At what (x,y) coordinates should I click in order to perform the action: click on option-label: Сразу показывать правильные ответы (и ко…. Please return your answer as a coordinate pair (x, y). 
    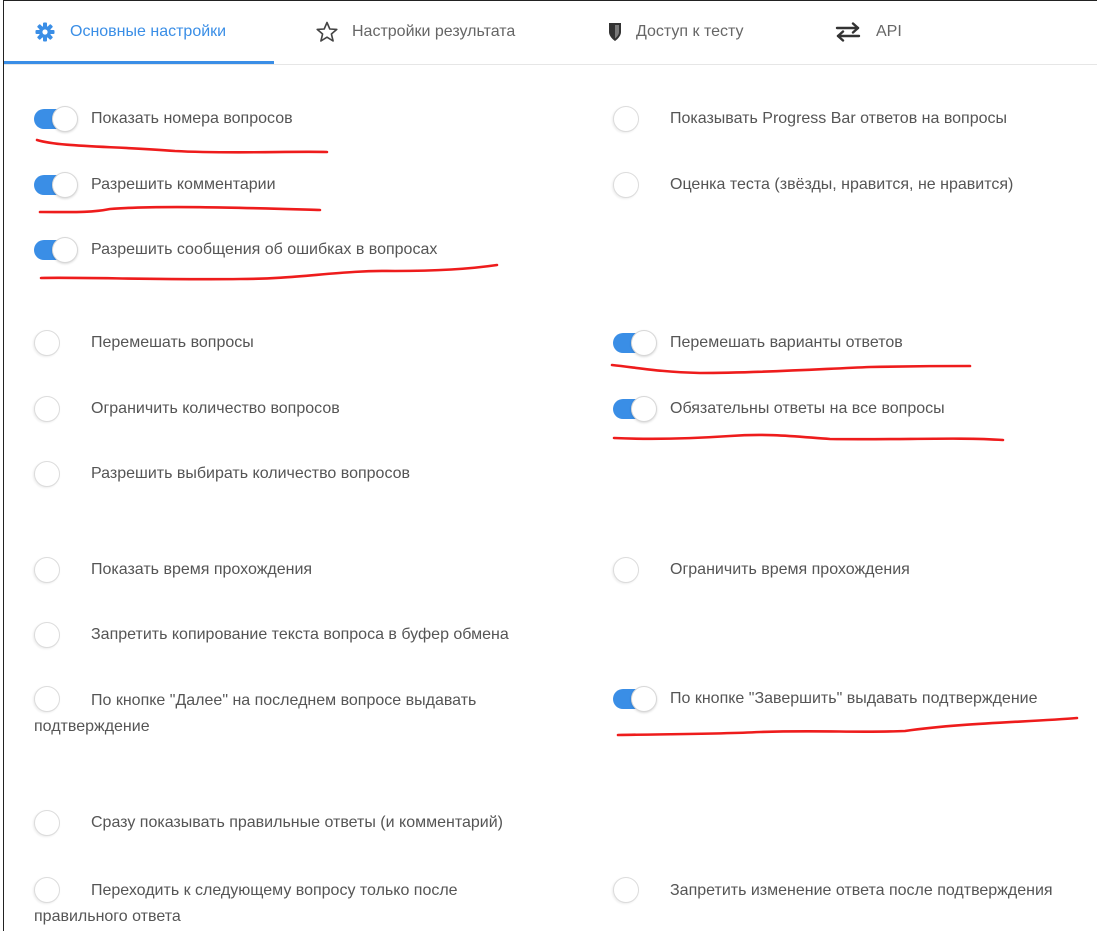
    Looking at the image, I should click on (297, 822).